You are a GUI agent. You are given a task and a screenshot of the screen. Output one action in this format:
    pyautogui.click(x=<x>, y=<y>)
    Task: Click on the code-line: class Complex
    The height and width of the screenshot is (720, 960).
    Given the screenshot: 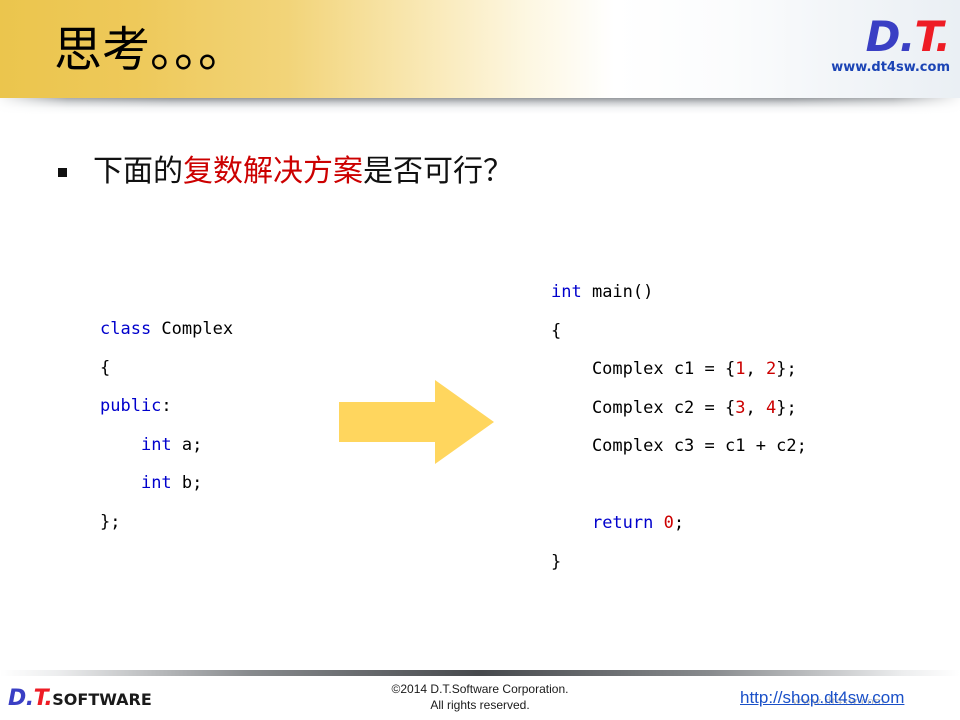 What is the action you would take?
    pyautogui.click(x=166, y=329)
    